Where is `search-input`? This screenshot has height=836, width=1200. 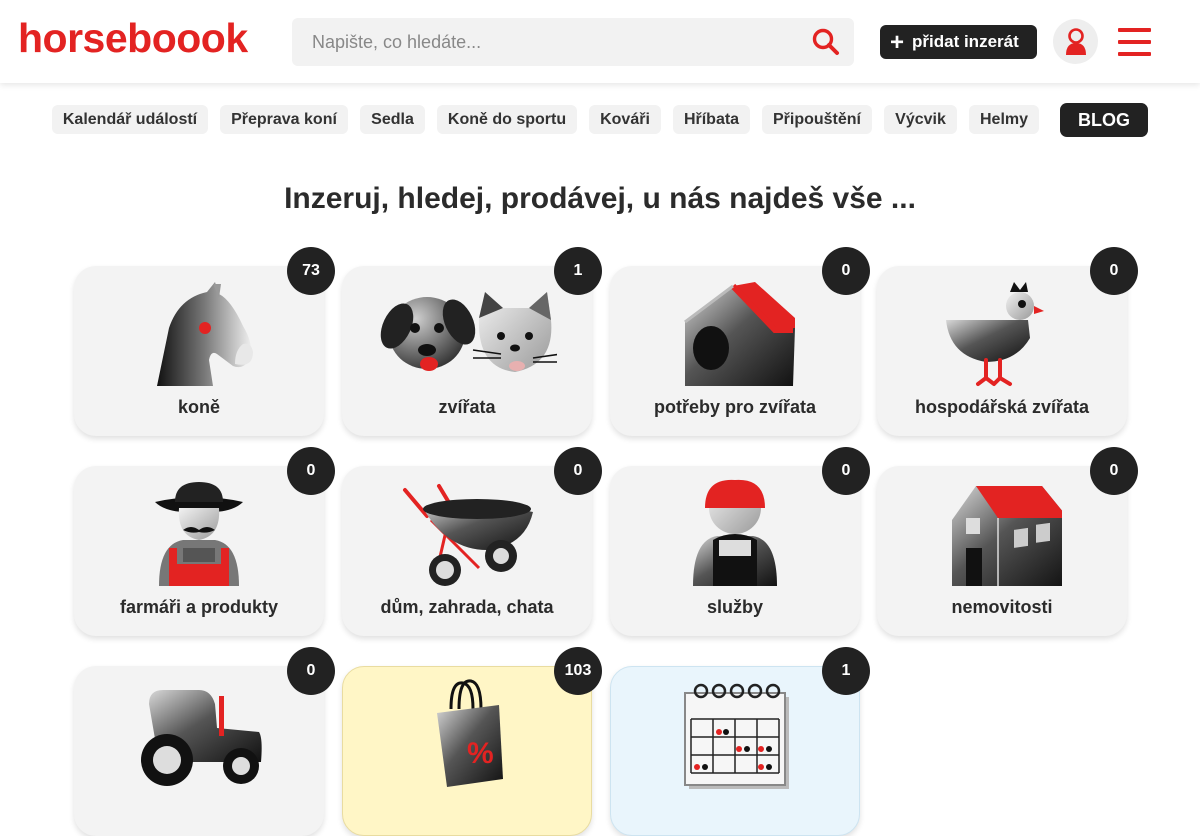 search-input is located at coordinates (542, 42).